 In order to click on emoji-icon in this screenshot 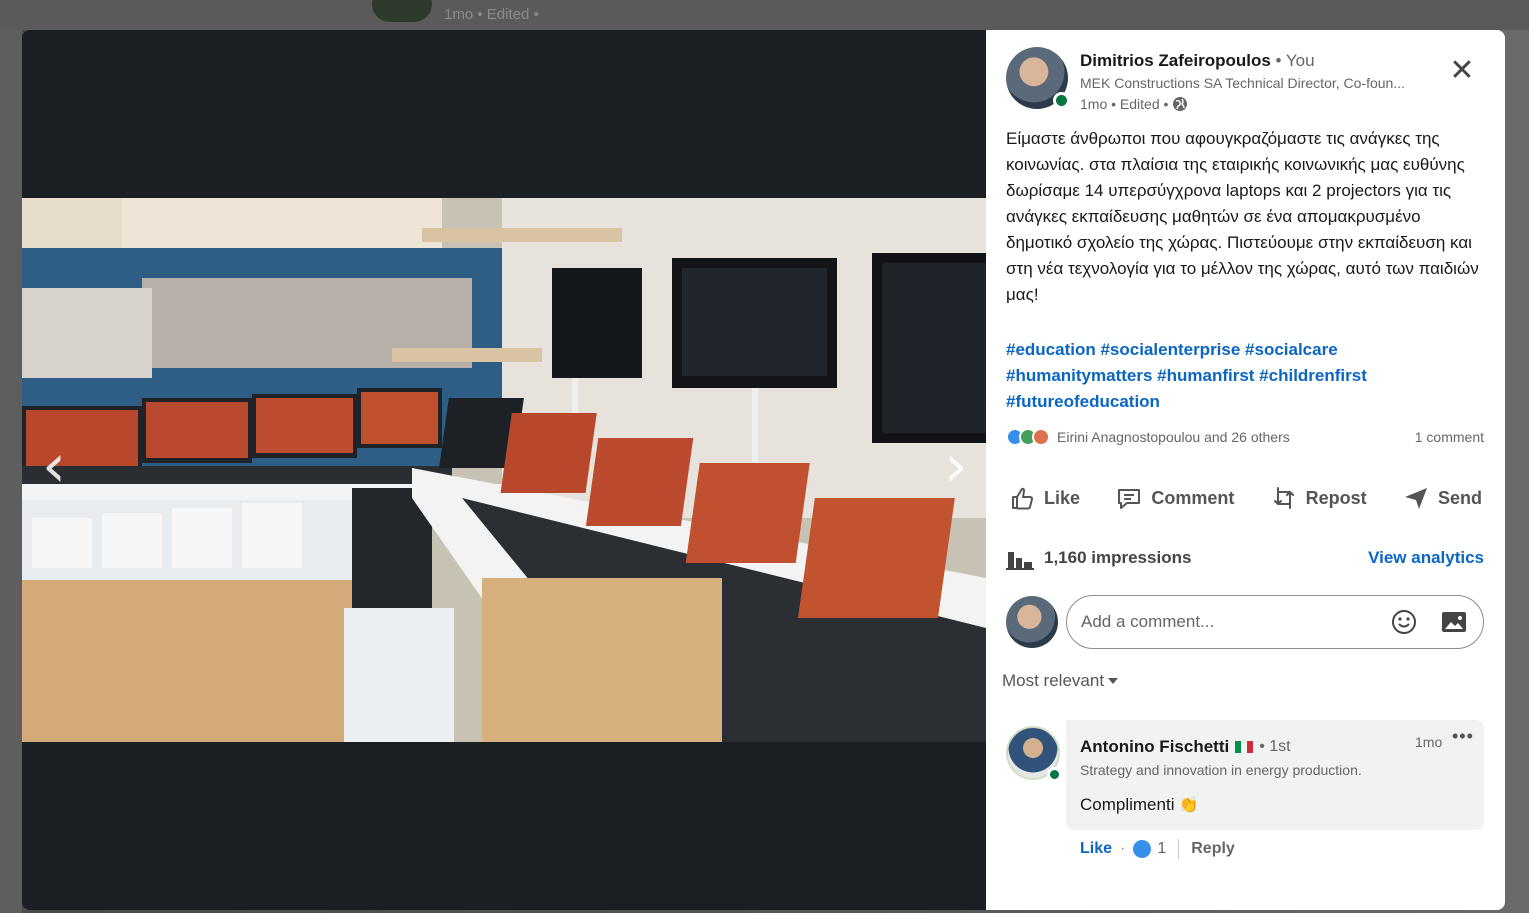, I will do `click(1404, 622)`.